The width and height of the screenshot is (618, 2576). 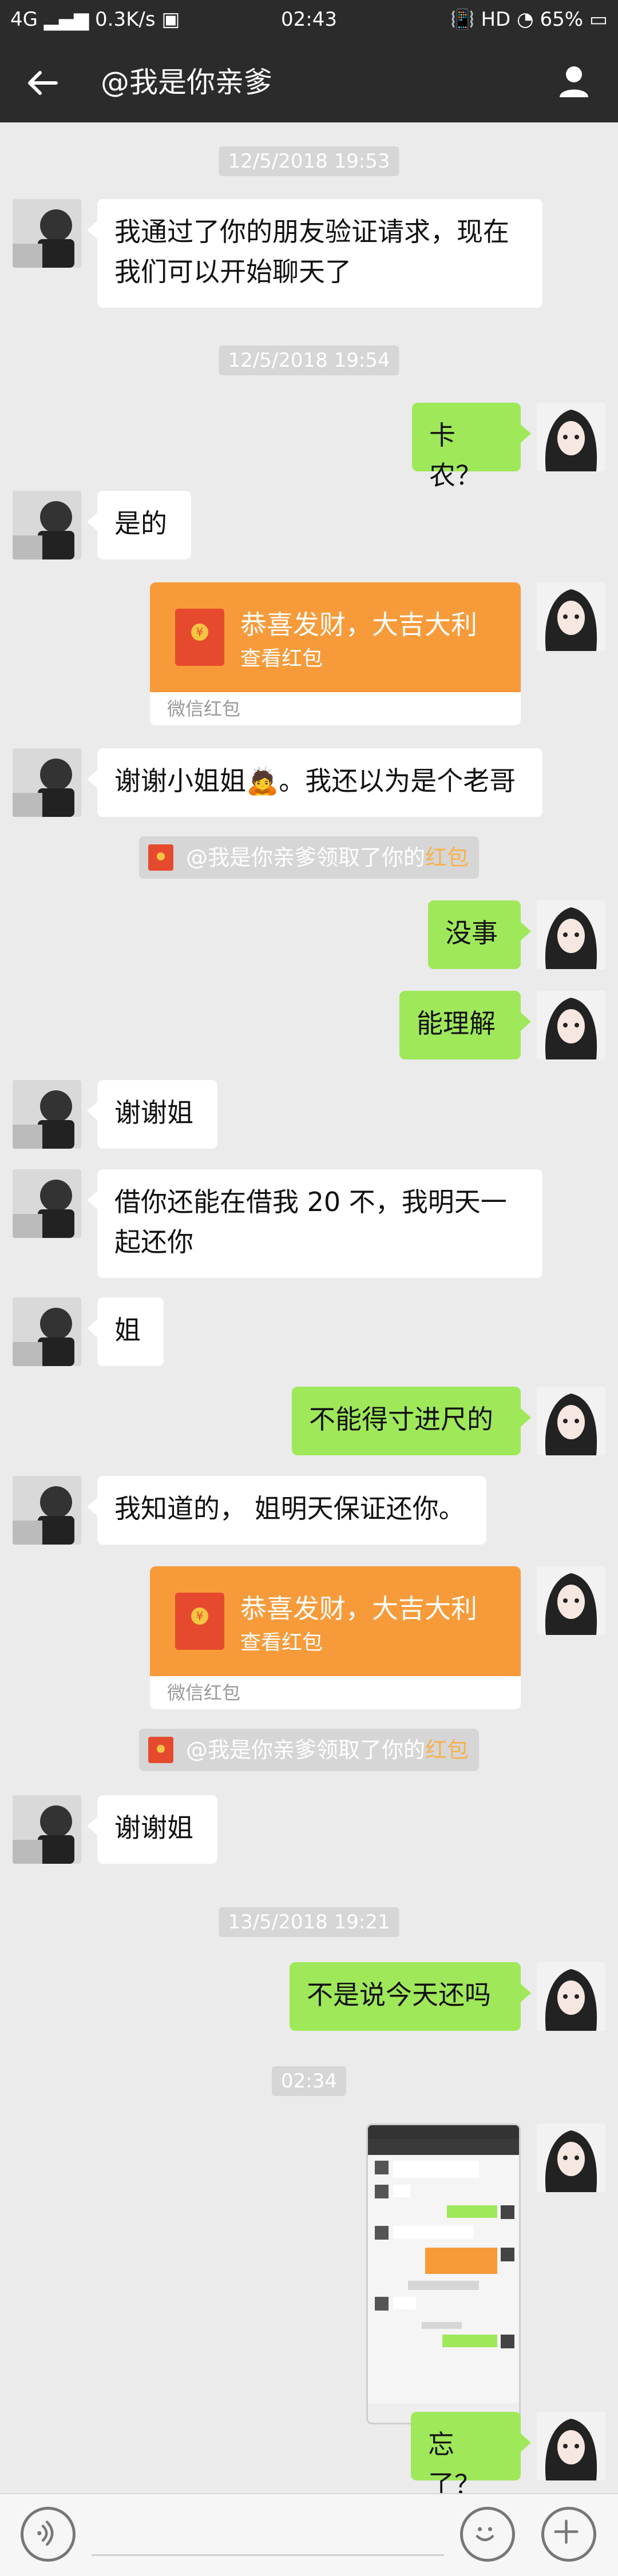 I want to click on message-incoming: 我知道的， 姐明天保证还你。, so click(x=286, y=1510).